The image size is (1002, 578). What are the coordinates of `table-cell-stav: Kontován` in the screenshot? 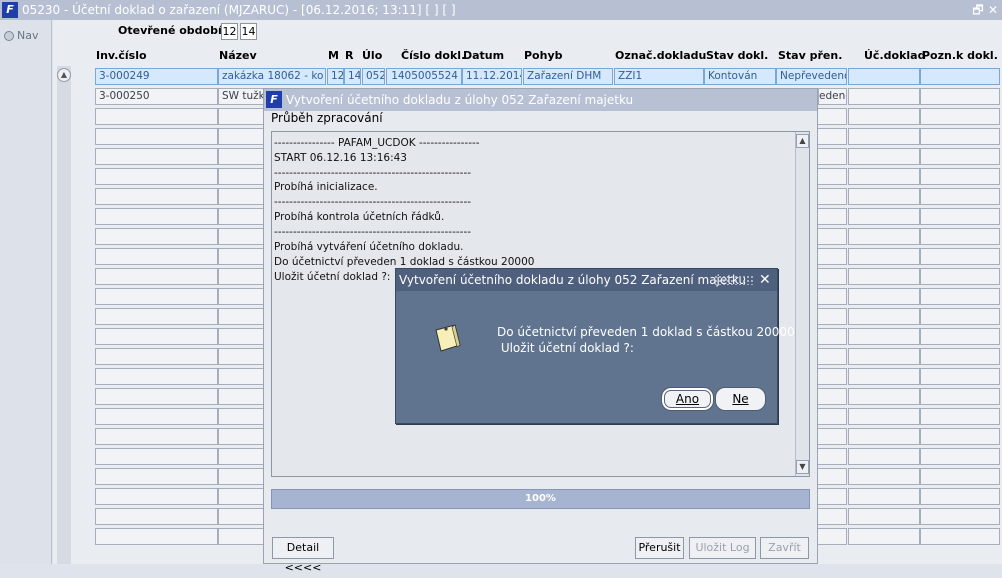 It's located at (740, 76).